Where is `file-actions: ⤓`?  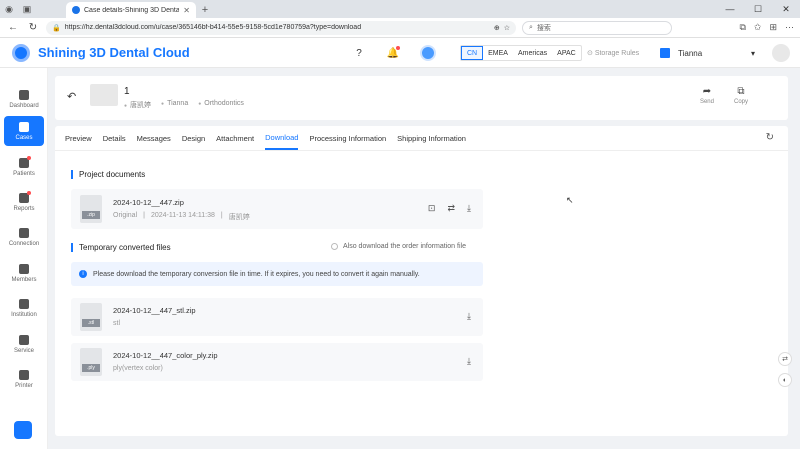
file-actions: ⤓ is located at coordinates (469, 316).